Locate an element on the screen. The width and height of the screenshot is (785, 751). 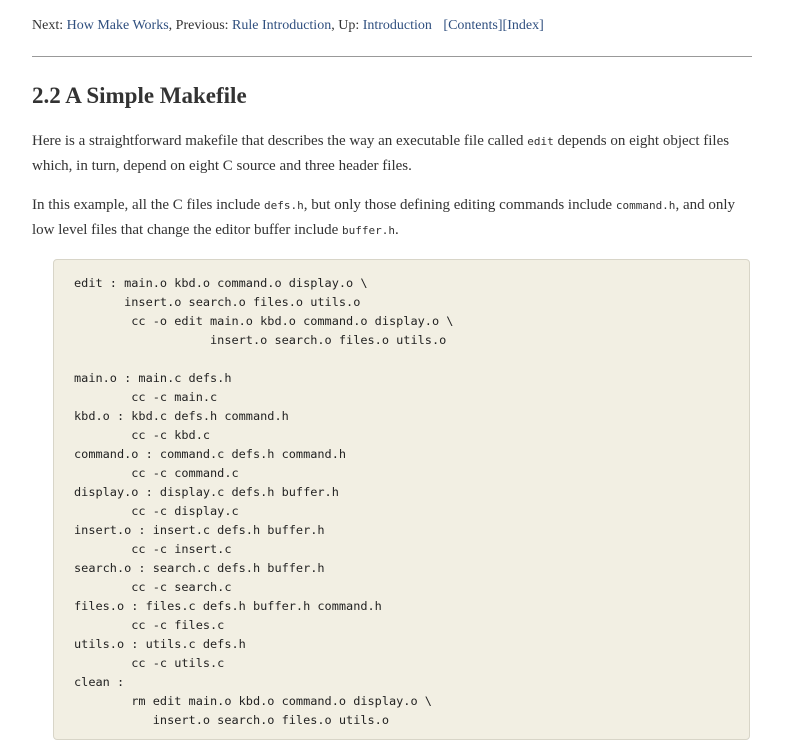
previous-label: , Previous: is located at coordinates (200, 25).